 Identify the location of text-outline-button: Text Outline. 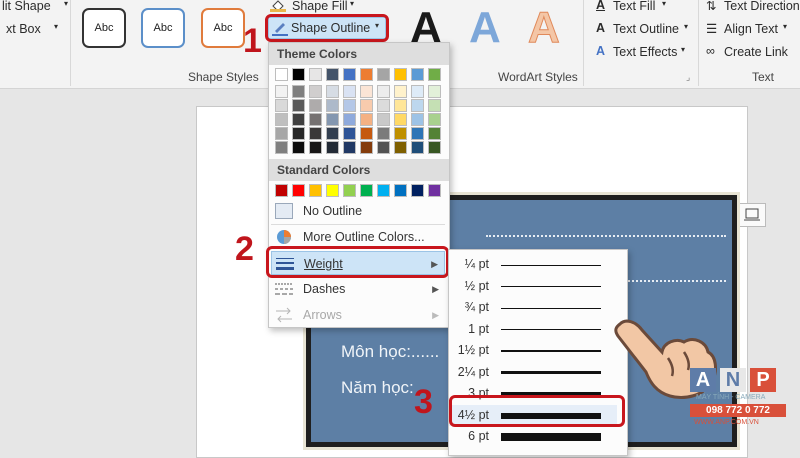
(646, 29).